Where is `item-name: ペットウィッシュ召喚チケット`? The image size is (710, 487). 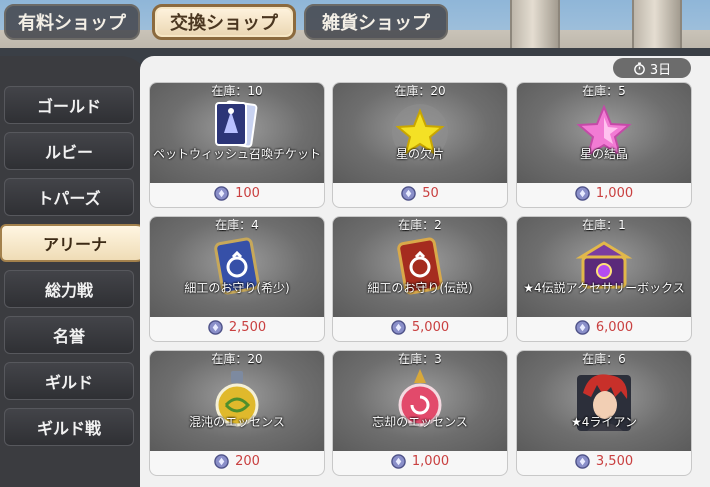
item-name: ペットウィッシュ召喚チケット is located at coordinates (236, 154).